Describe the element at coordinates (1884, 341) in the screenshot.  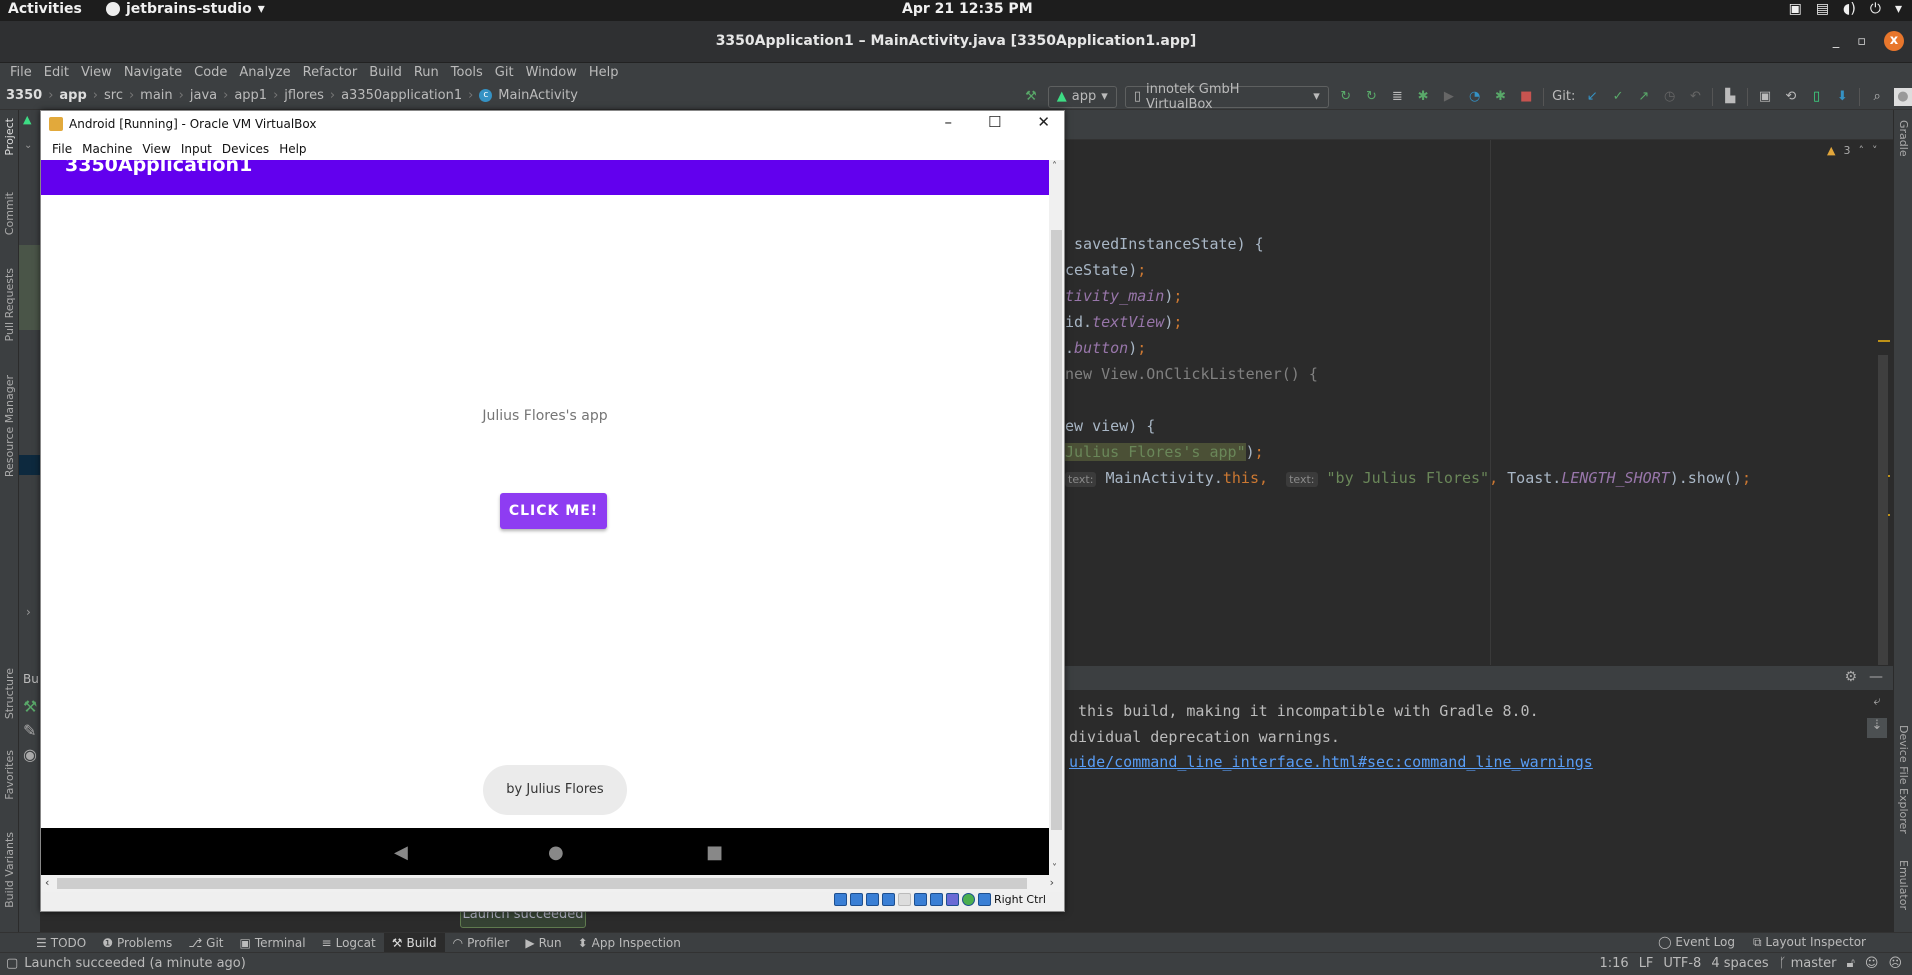
I see `warning-marker` at that location.